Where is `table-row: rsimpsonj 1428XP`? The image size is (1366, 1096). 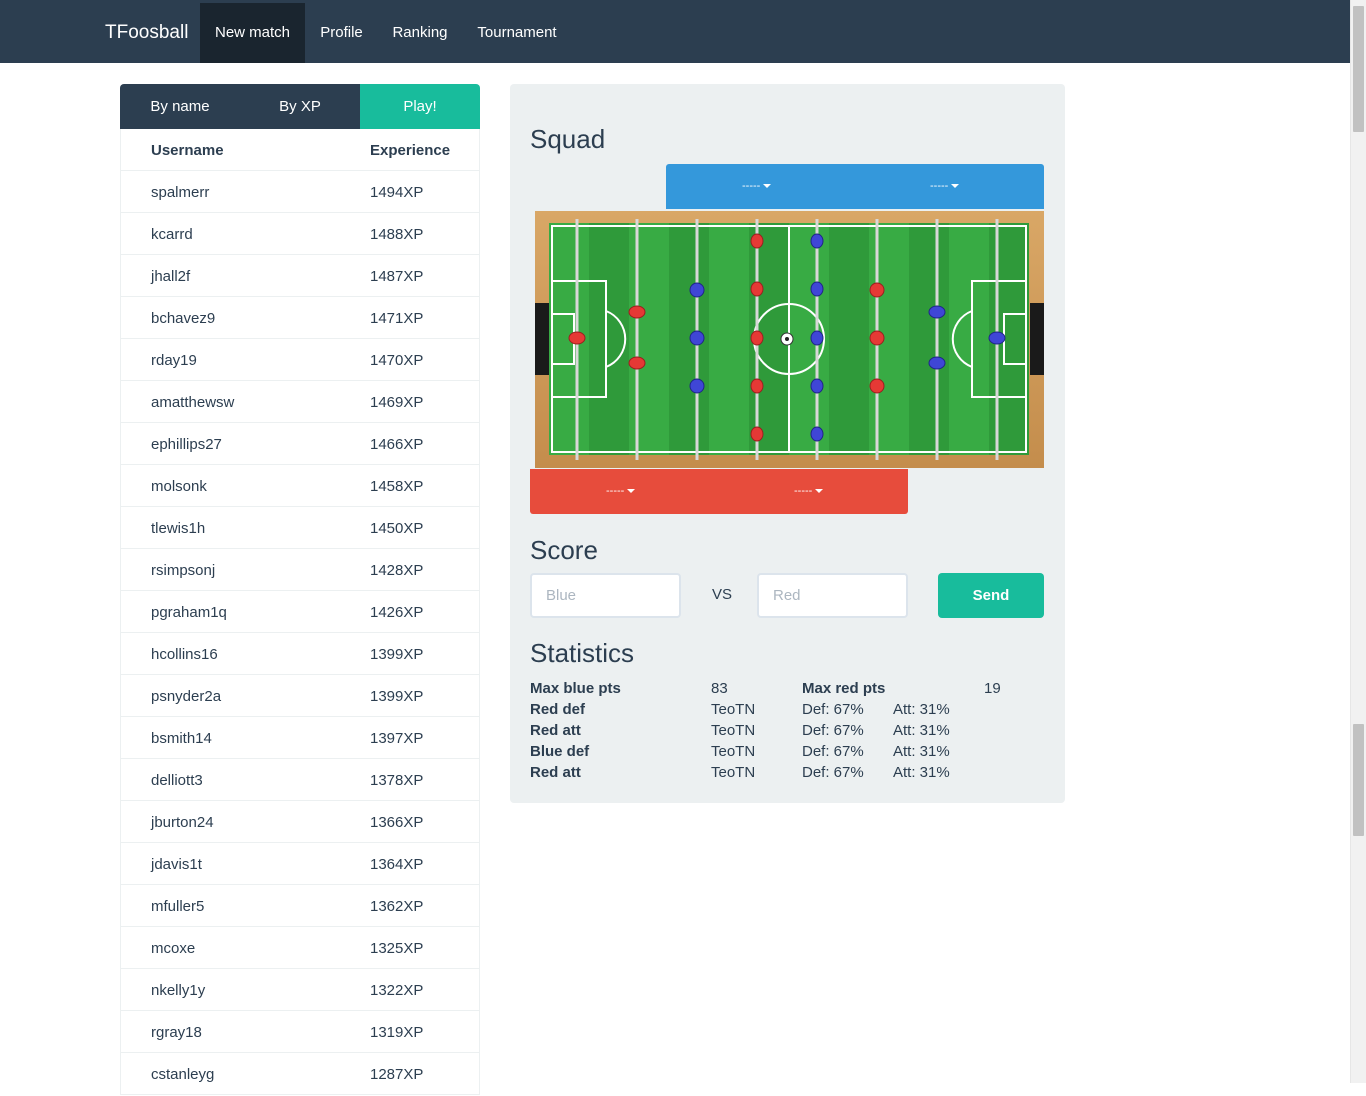 table-row: rsimpsonj 1428XP is located at coordinates (300, 570).